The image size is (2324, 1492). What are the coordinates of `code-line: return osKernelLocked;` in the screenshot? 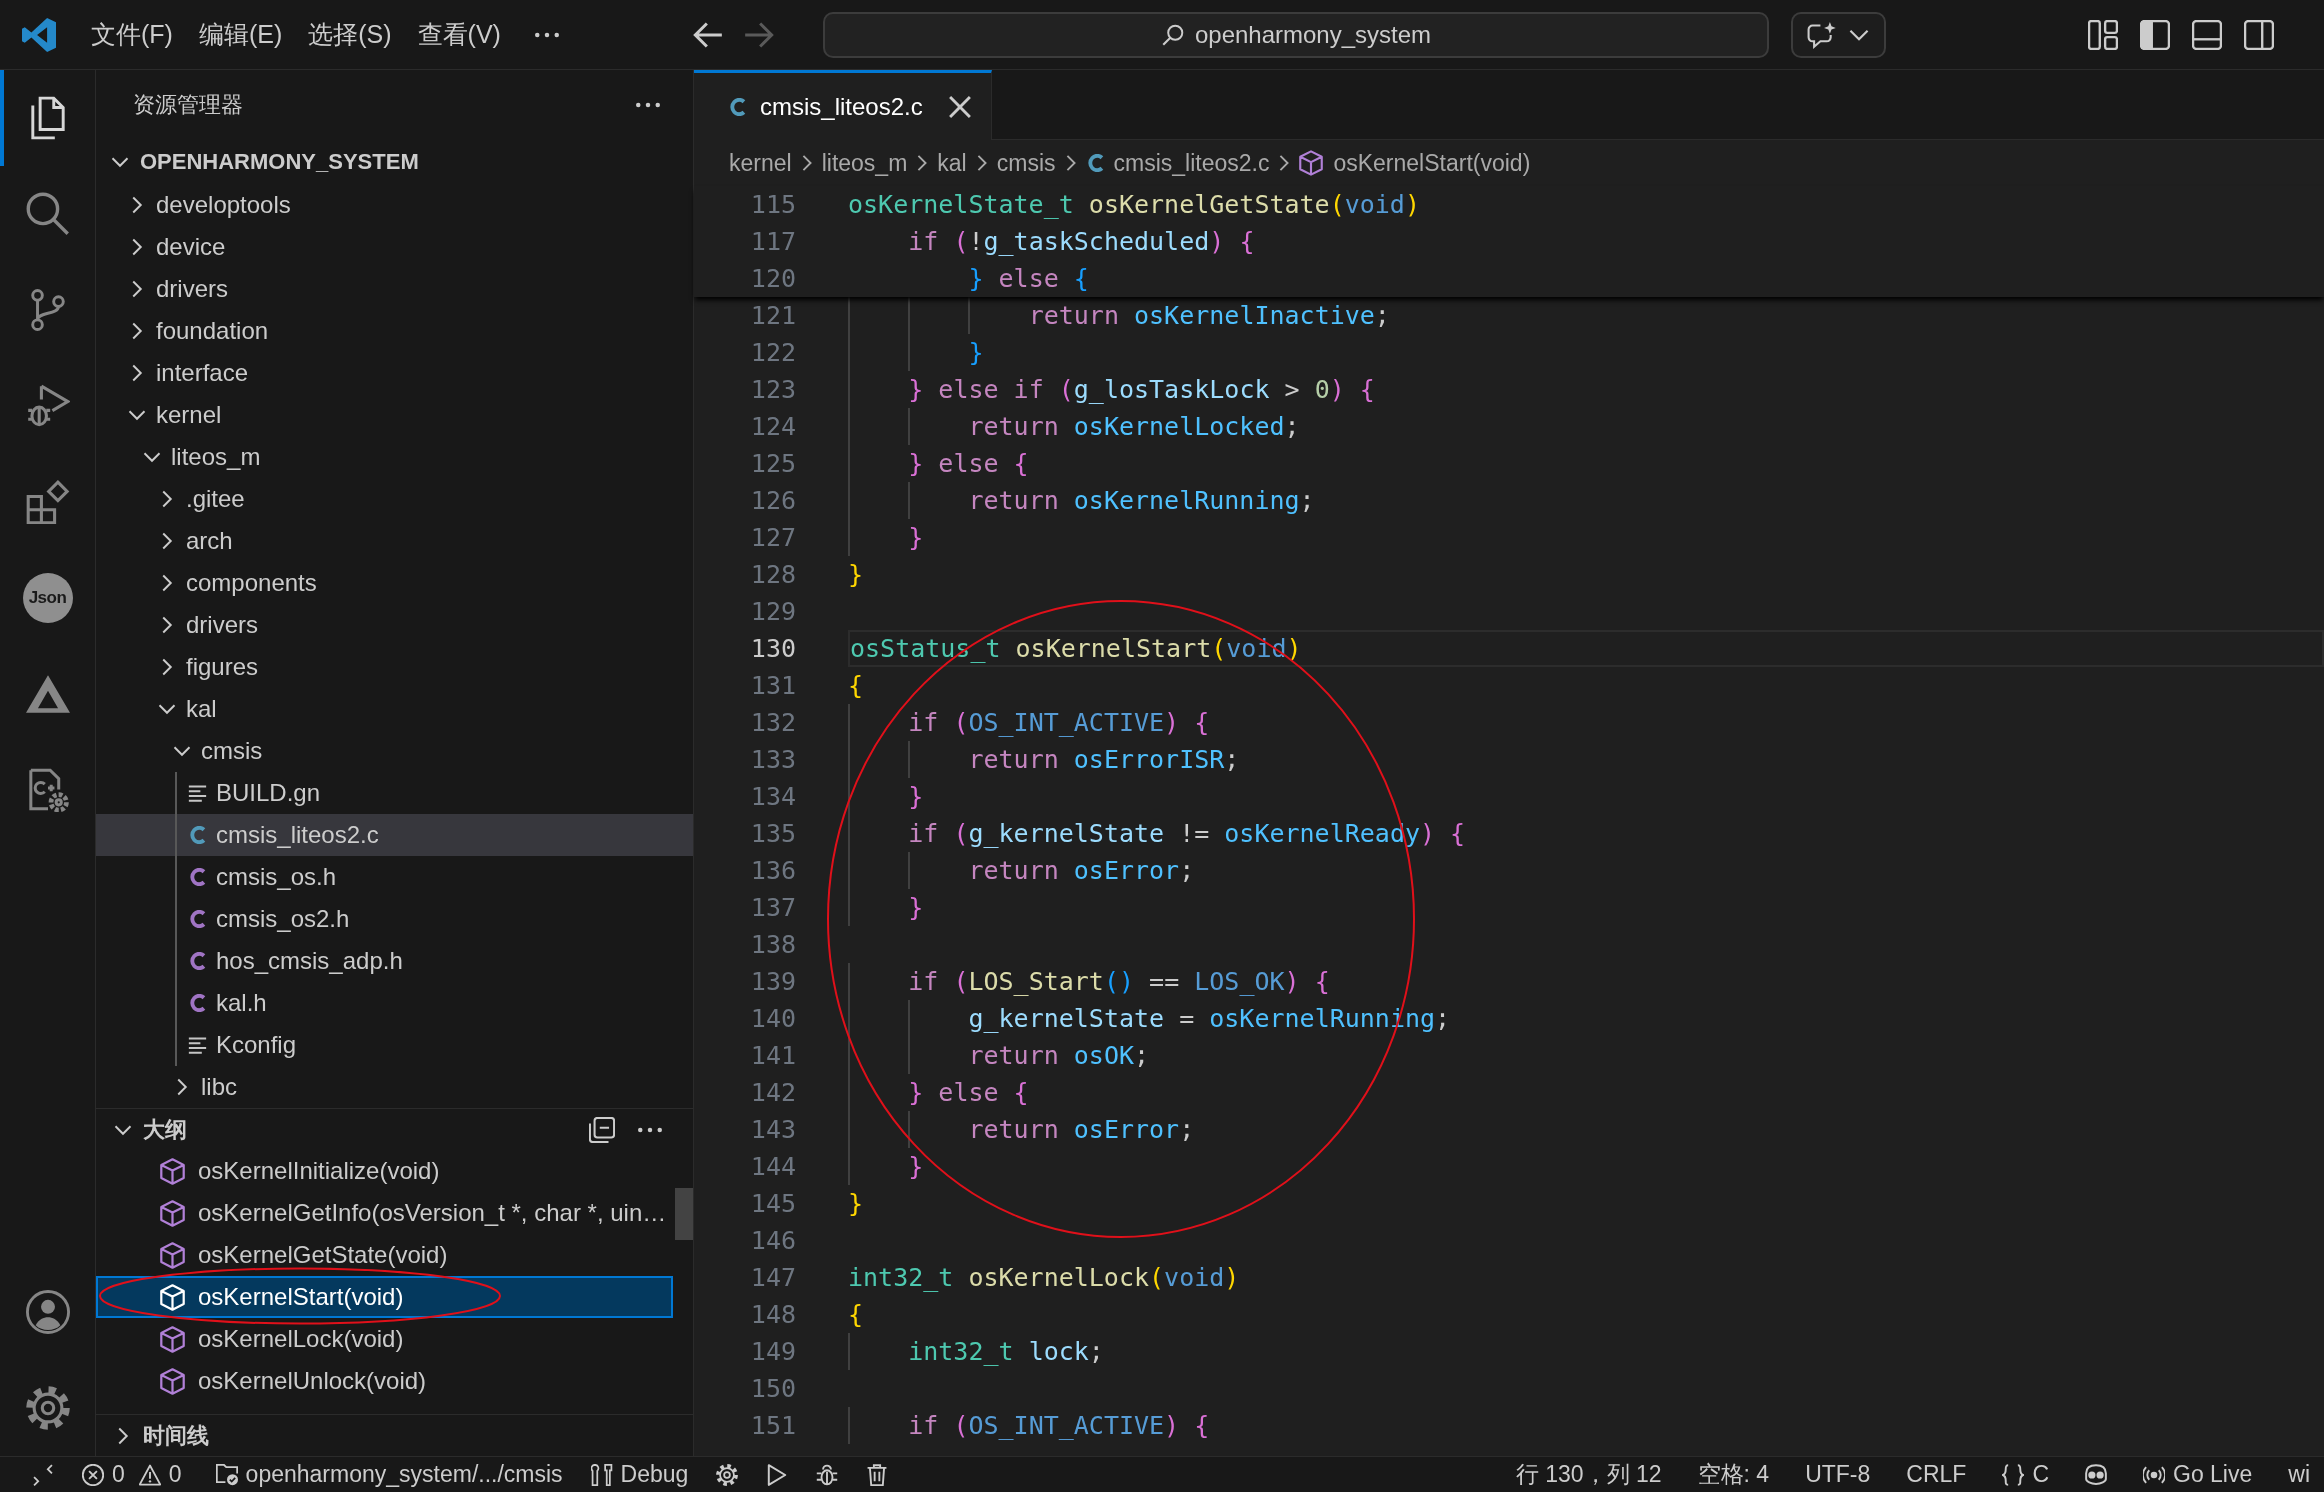 It's located at (1134, 427).